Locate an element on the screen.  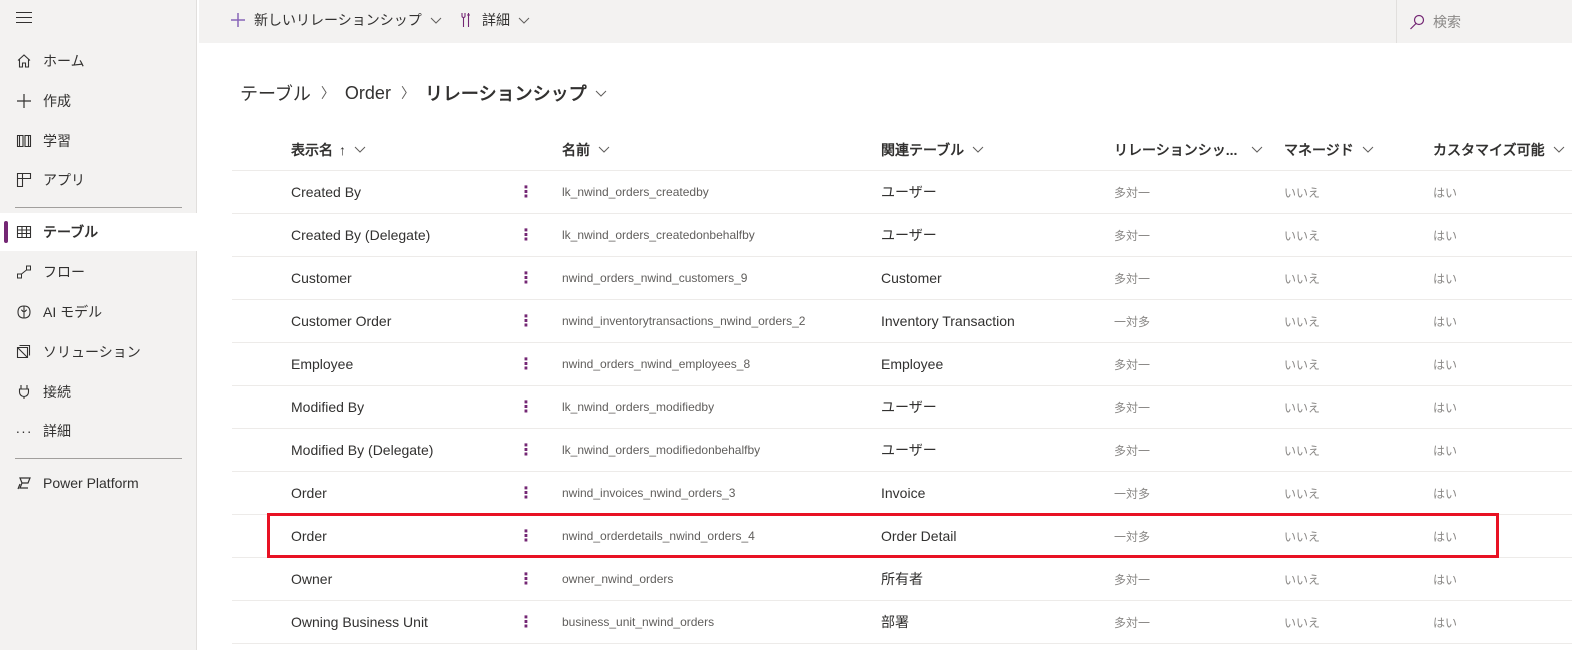
solution-icon is located at coordinates (24, 352).